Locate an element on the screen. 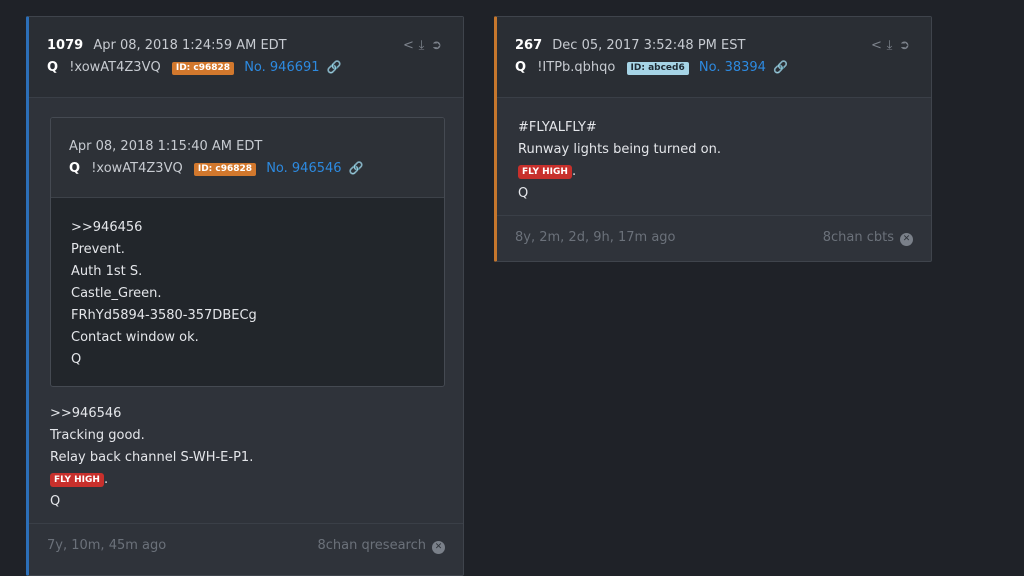 This screenshot has height=576, width=1024. post-number-link: No. 946691 is located at coordinates (281, 67).